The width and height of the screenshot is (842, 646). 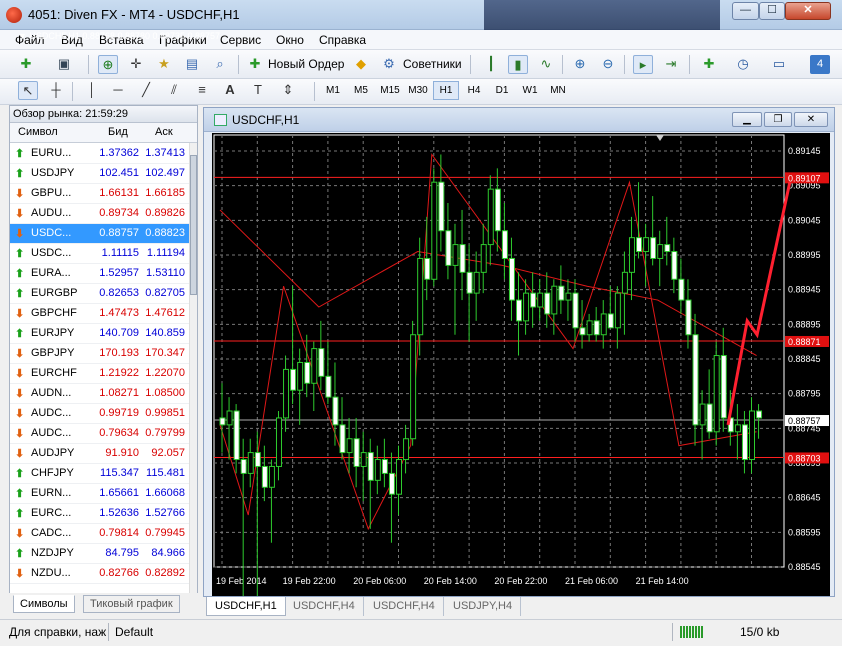 I want to click on market-watch-row: ⬆ EURN... 1.65661 1.66068, so click(x=99, y=494).